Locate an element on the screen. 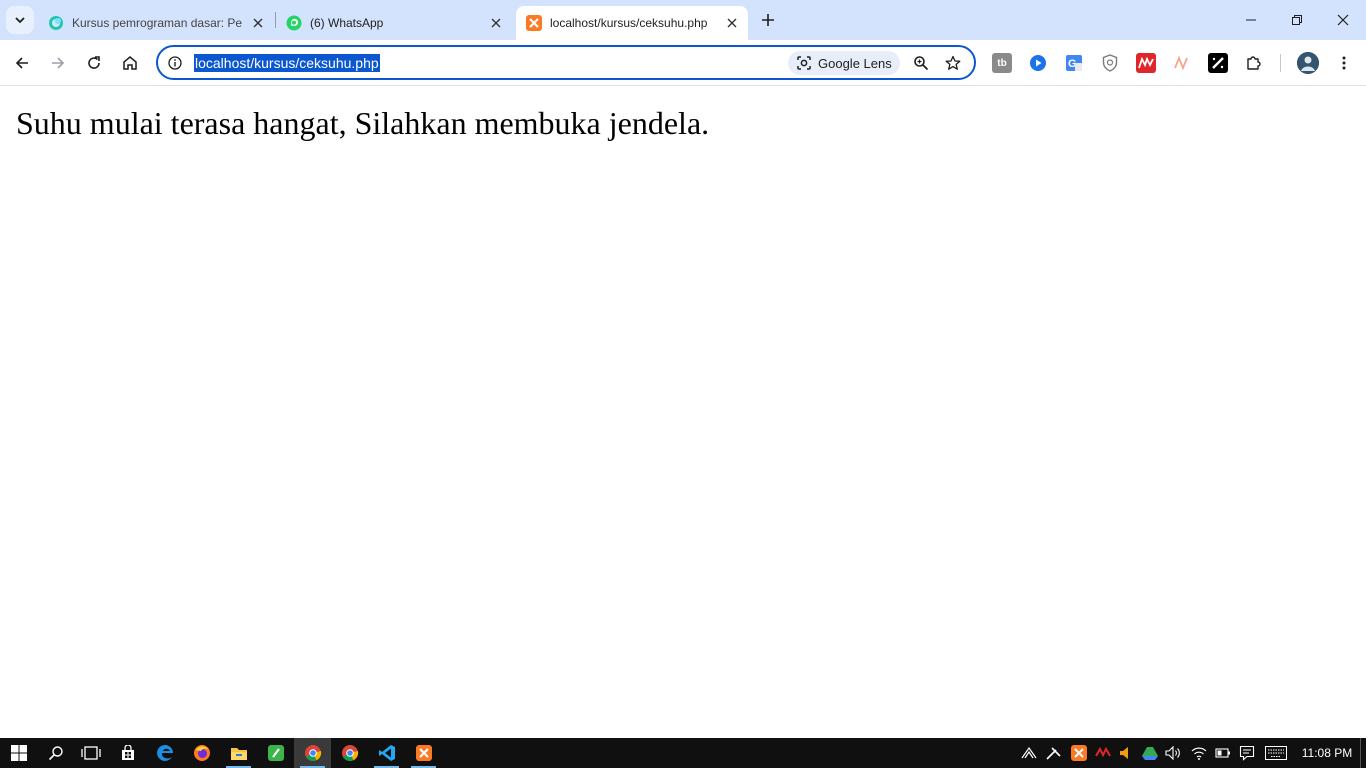 This screenshot has width=1366, height=768. tab-codepolitan: Kursus pemrograman dasar: Pe is located at coordinates (156, 23).